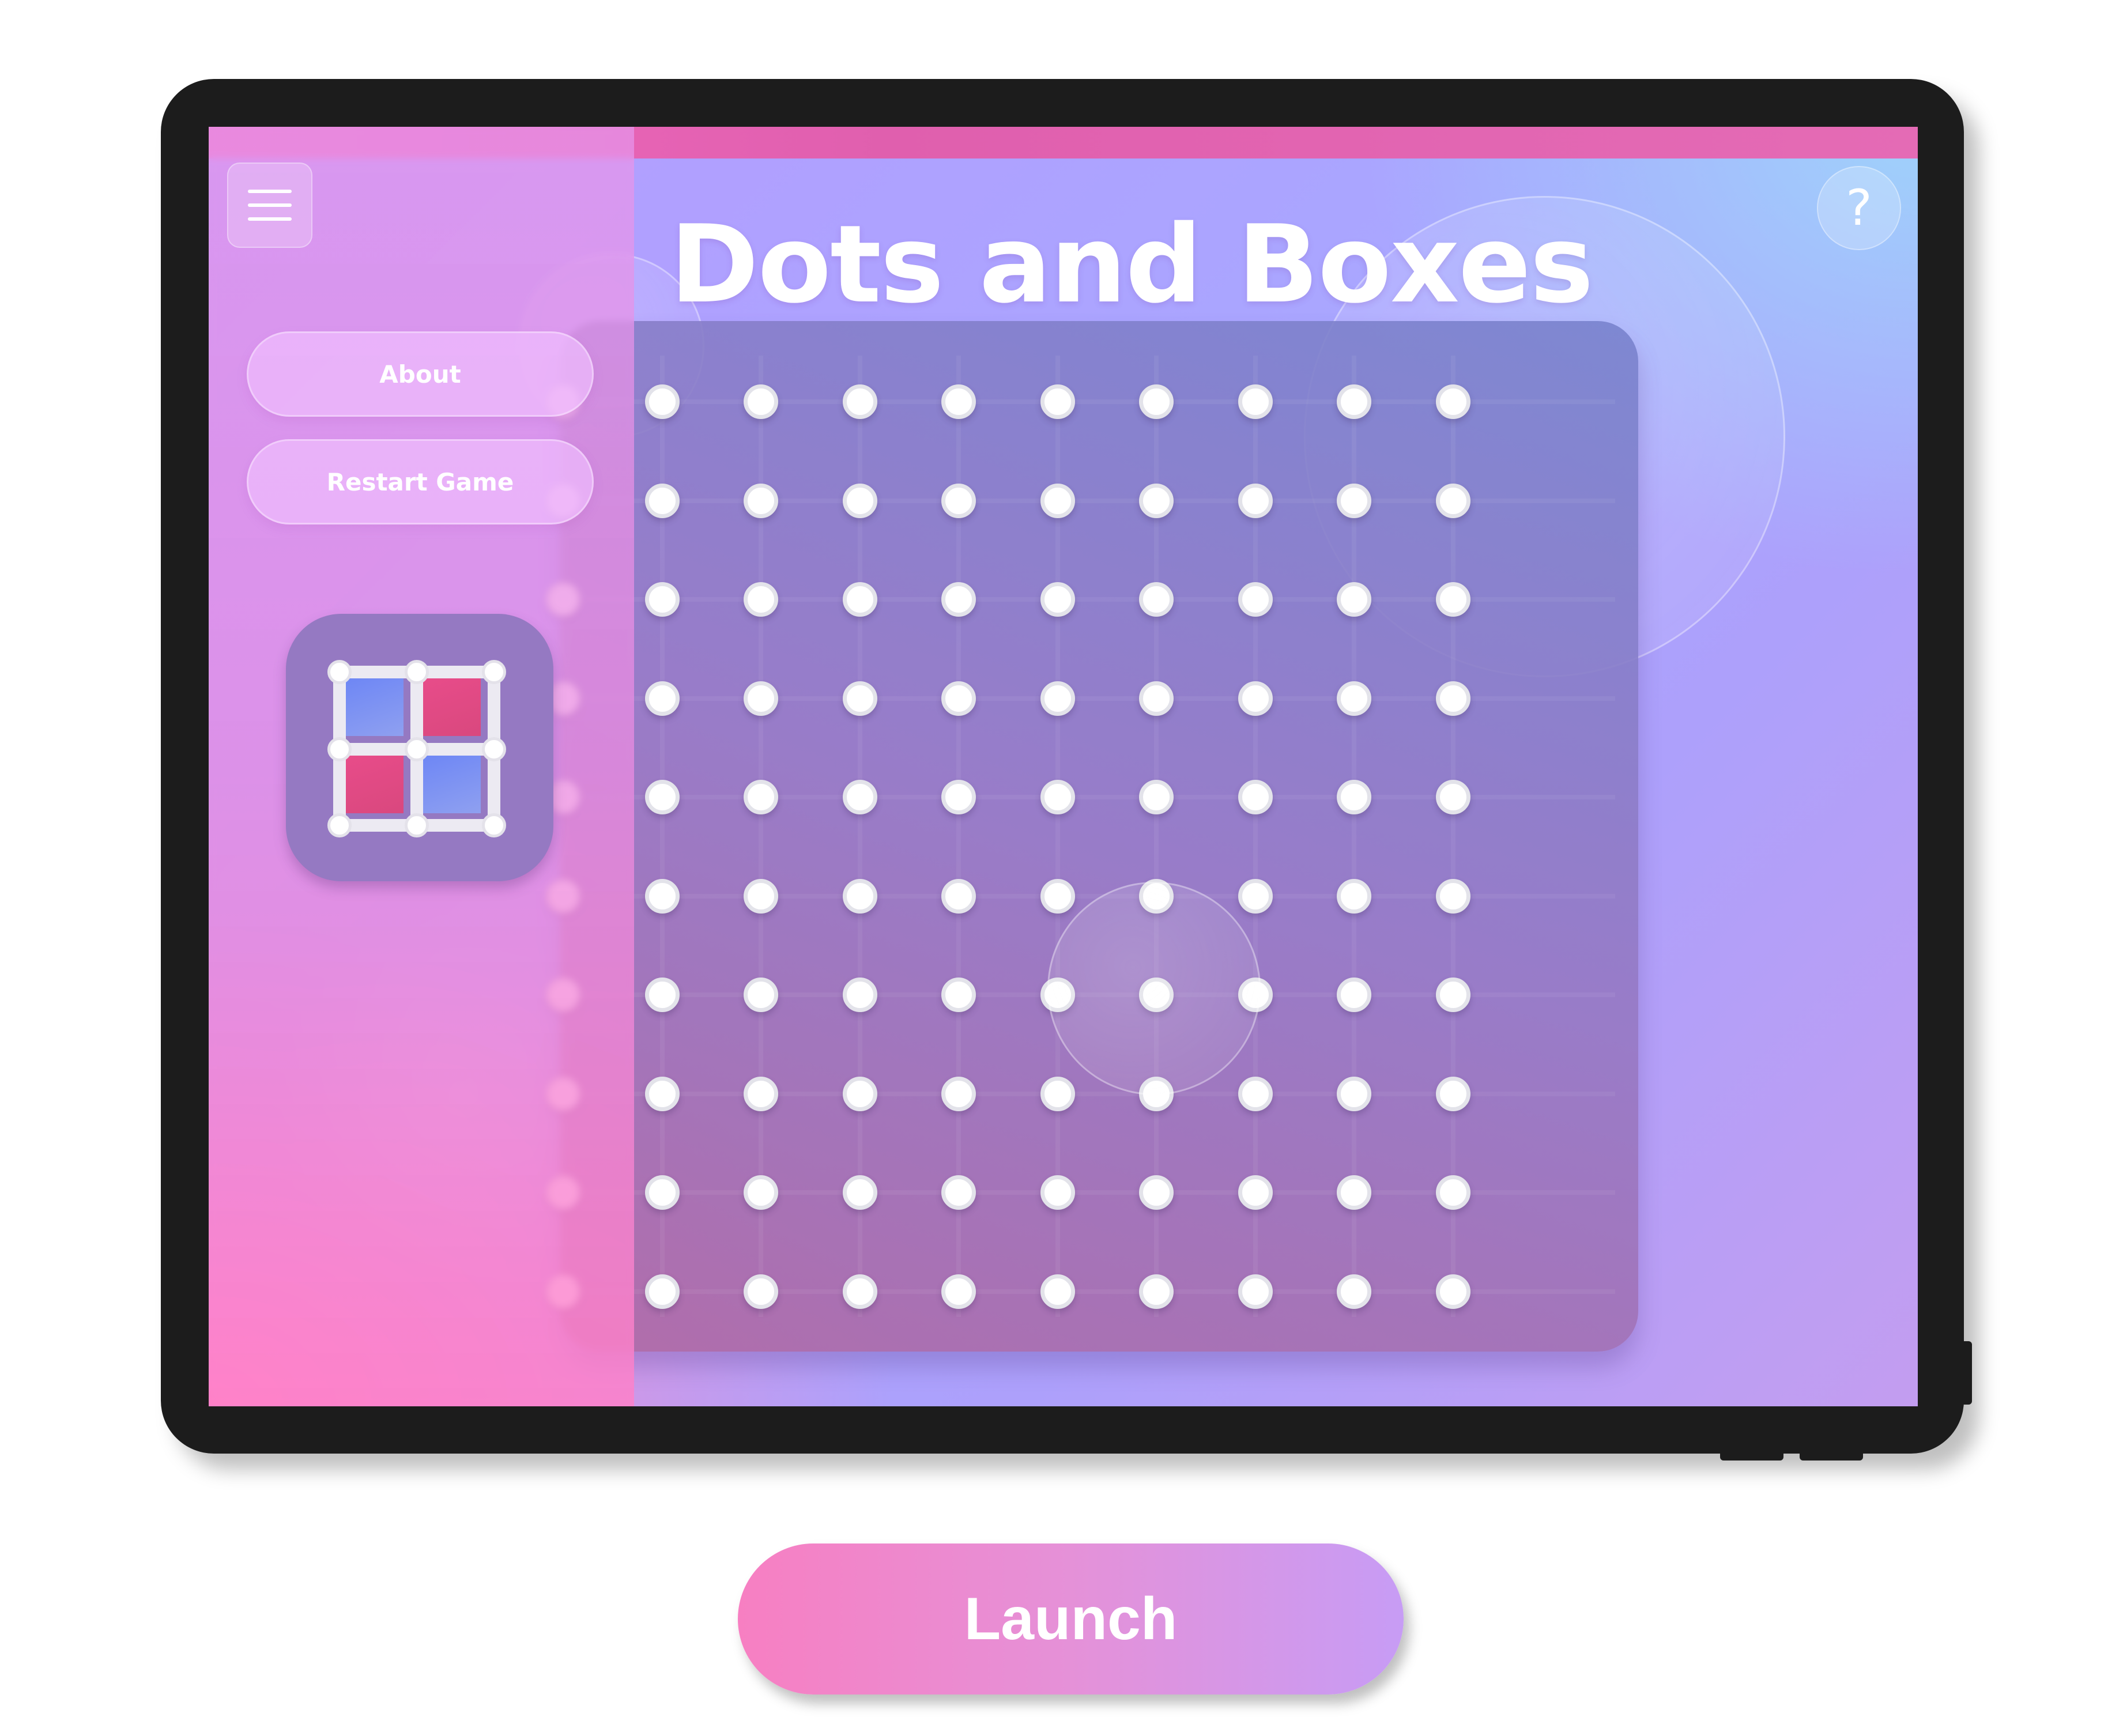 The image size is (2123, 1736). Describe the element at coordinates (269, 206) in the screenshot. I see `menu-button` at that location.